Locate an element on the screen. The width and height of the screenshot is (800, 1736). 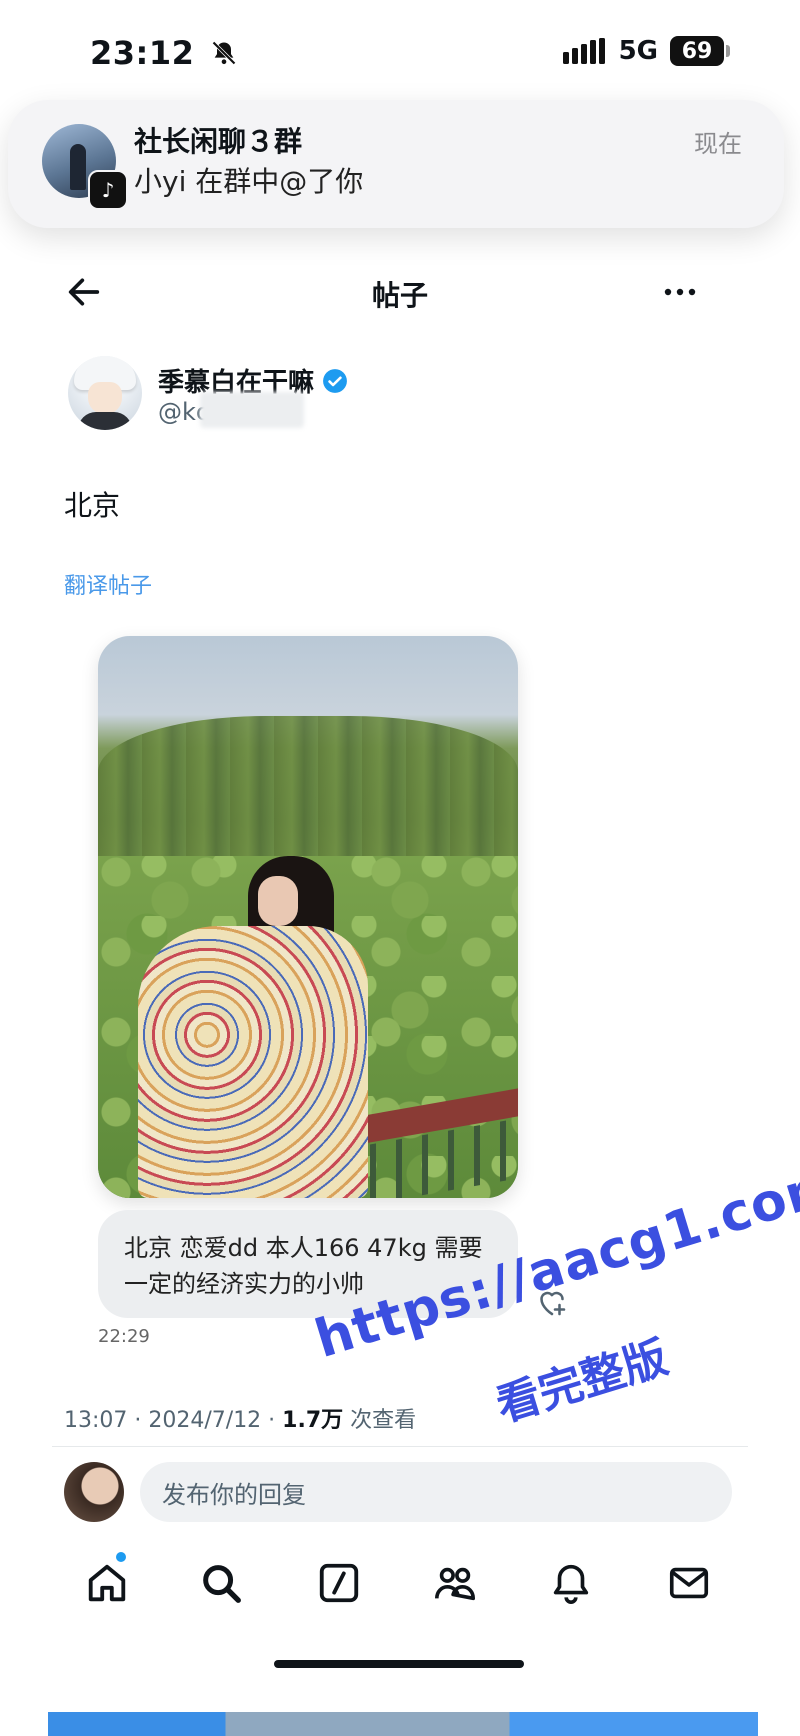
status-time: 23:12 is located at coordinates (164, 53).